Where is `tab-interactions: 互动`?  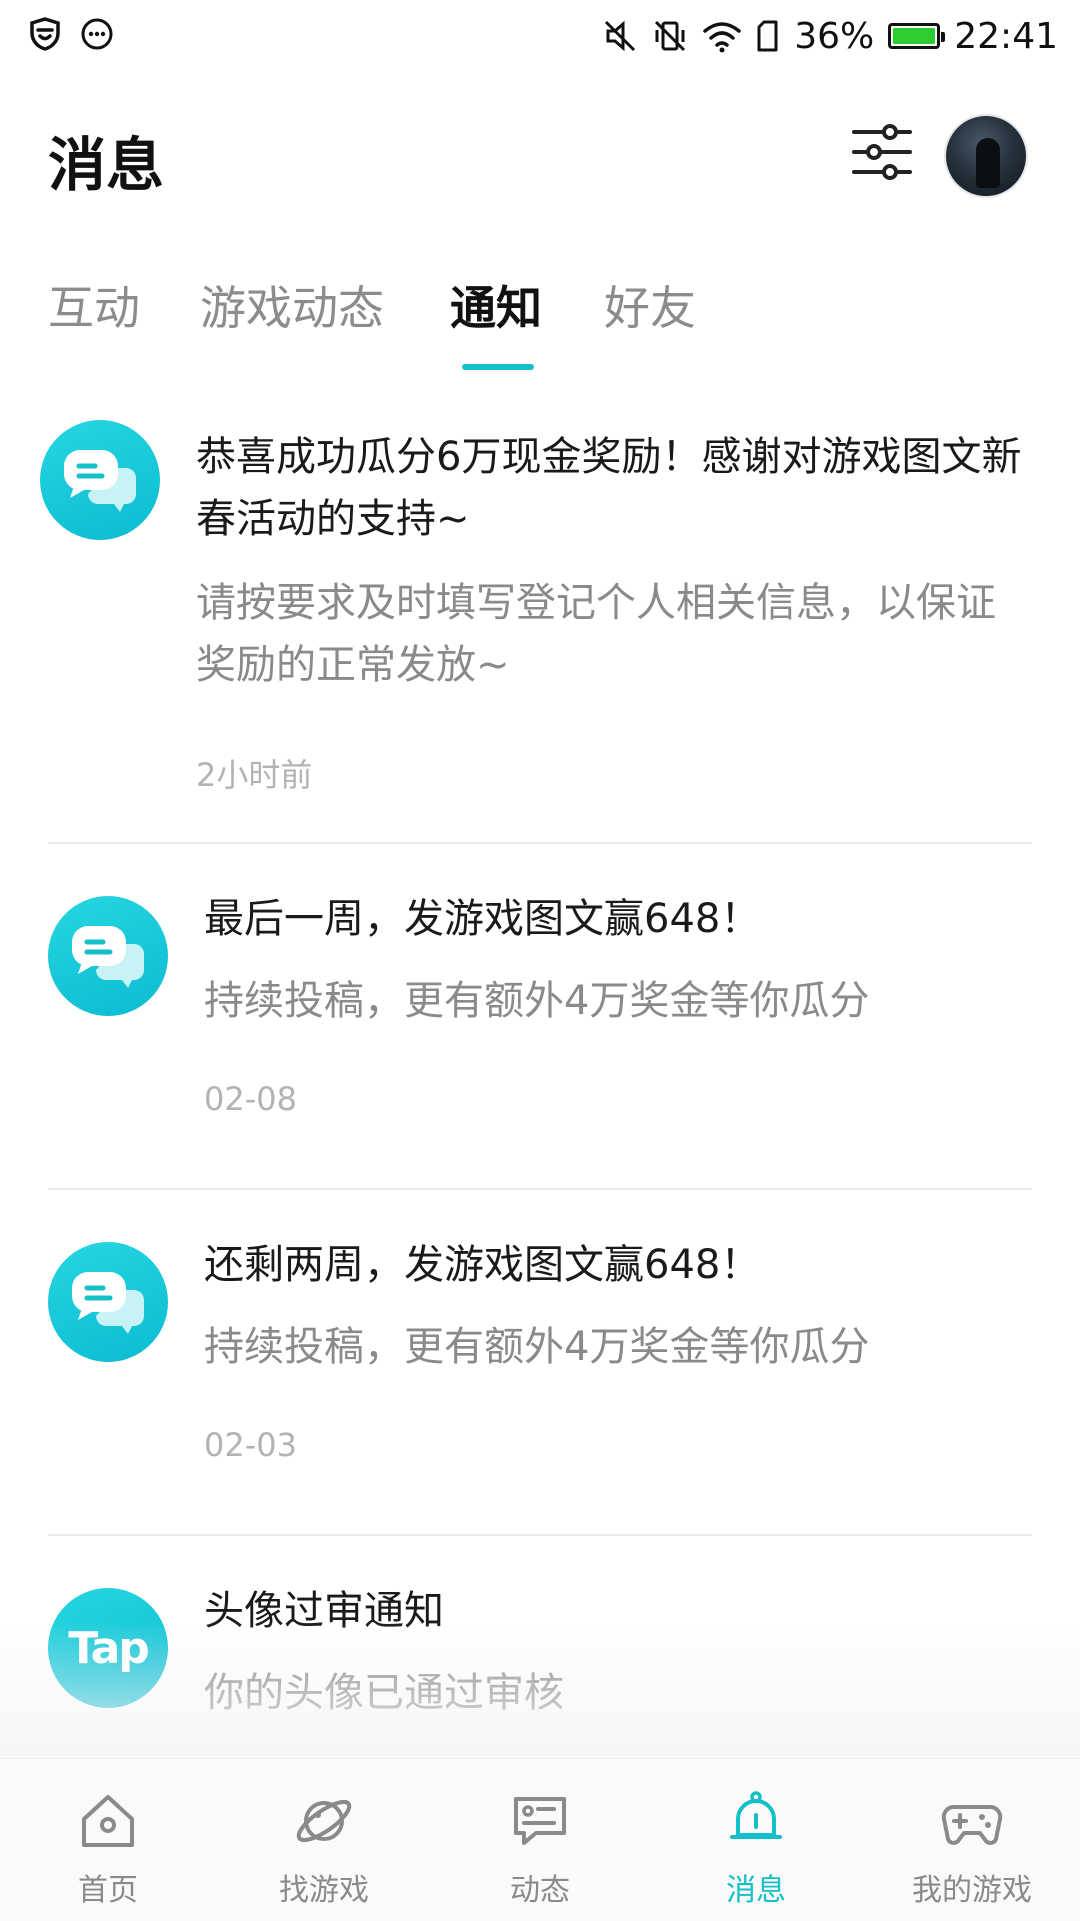 tab-interactions: 互动 is located at coordinates (94, 305).